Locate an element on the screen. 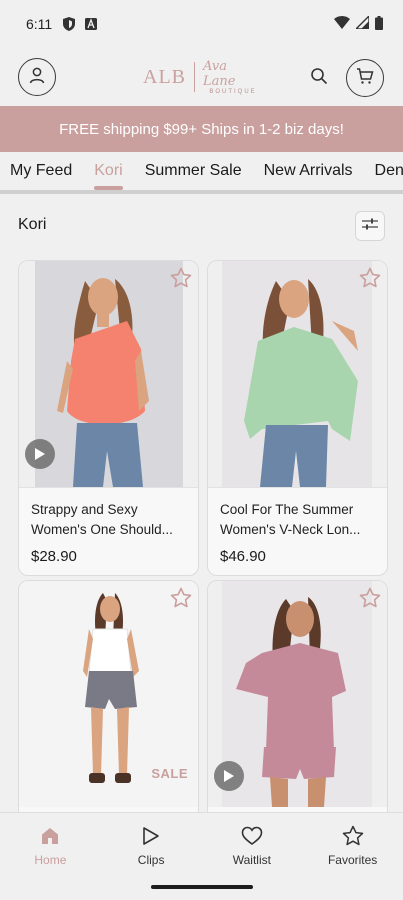  user-icon is located at coordinates (37, 77).